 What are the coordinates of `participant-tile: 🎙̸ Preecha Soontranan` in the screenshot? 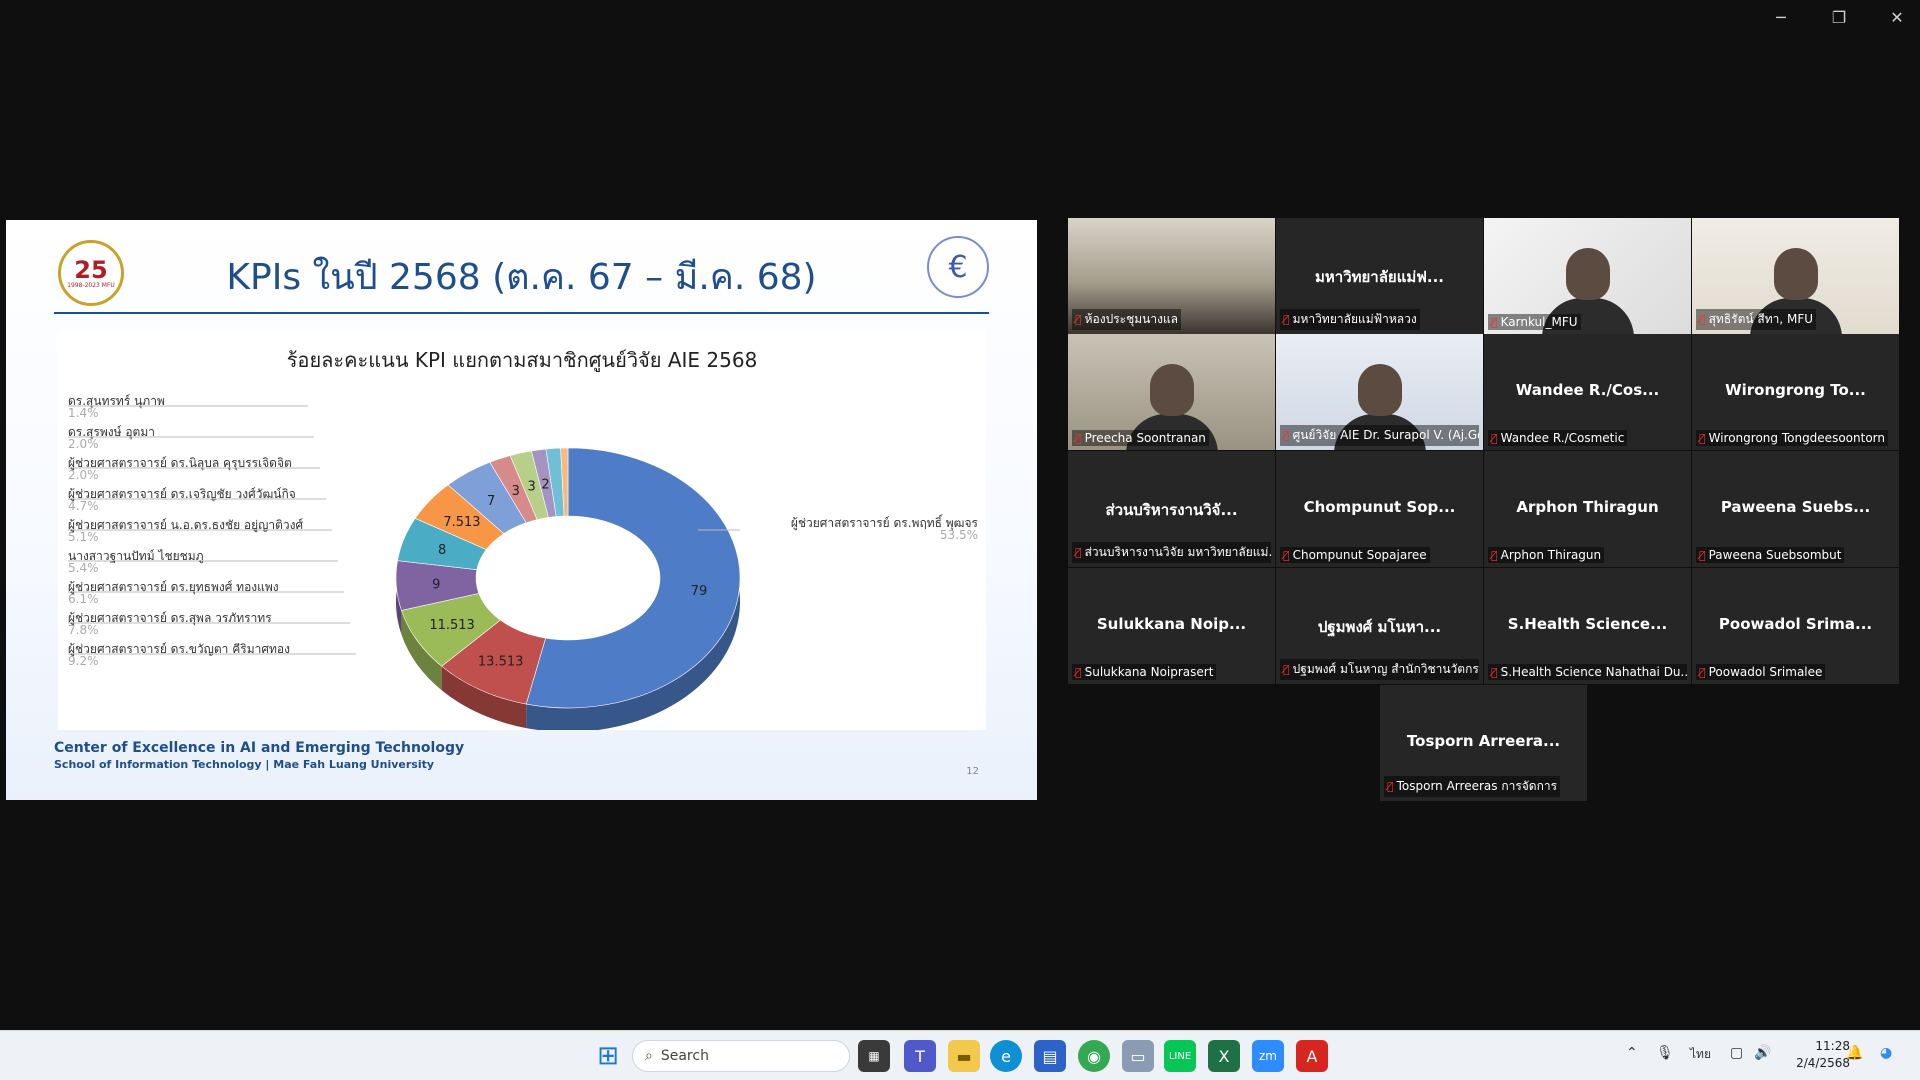 It's located at (1171, 392).